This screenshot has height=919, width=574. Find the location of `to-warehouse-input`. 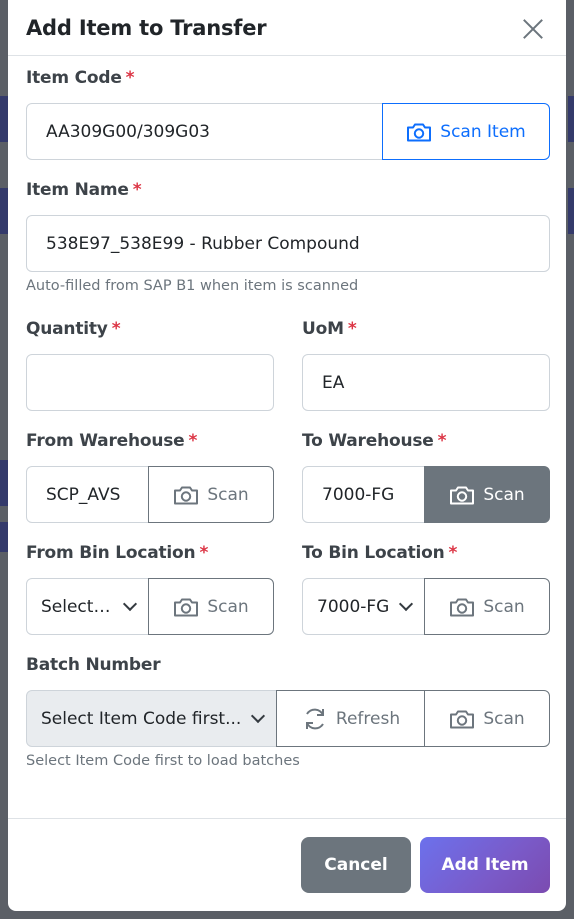

to-warehouse-input is located at coordinates (364, 494).